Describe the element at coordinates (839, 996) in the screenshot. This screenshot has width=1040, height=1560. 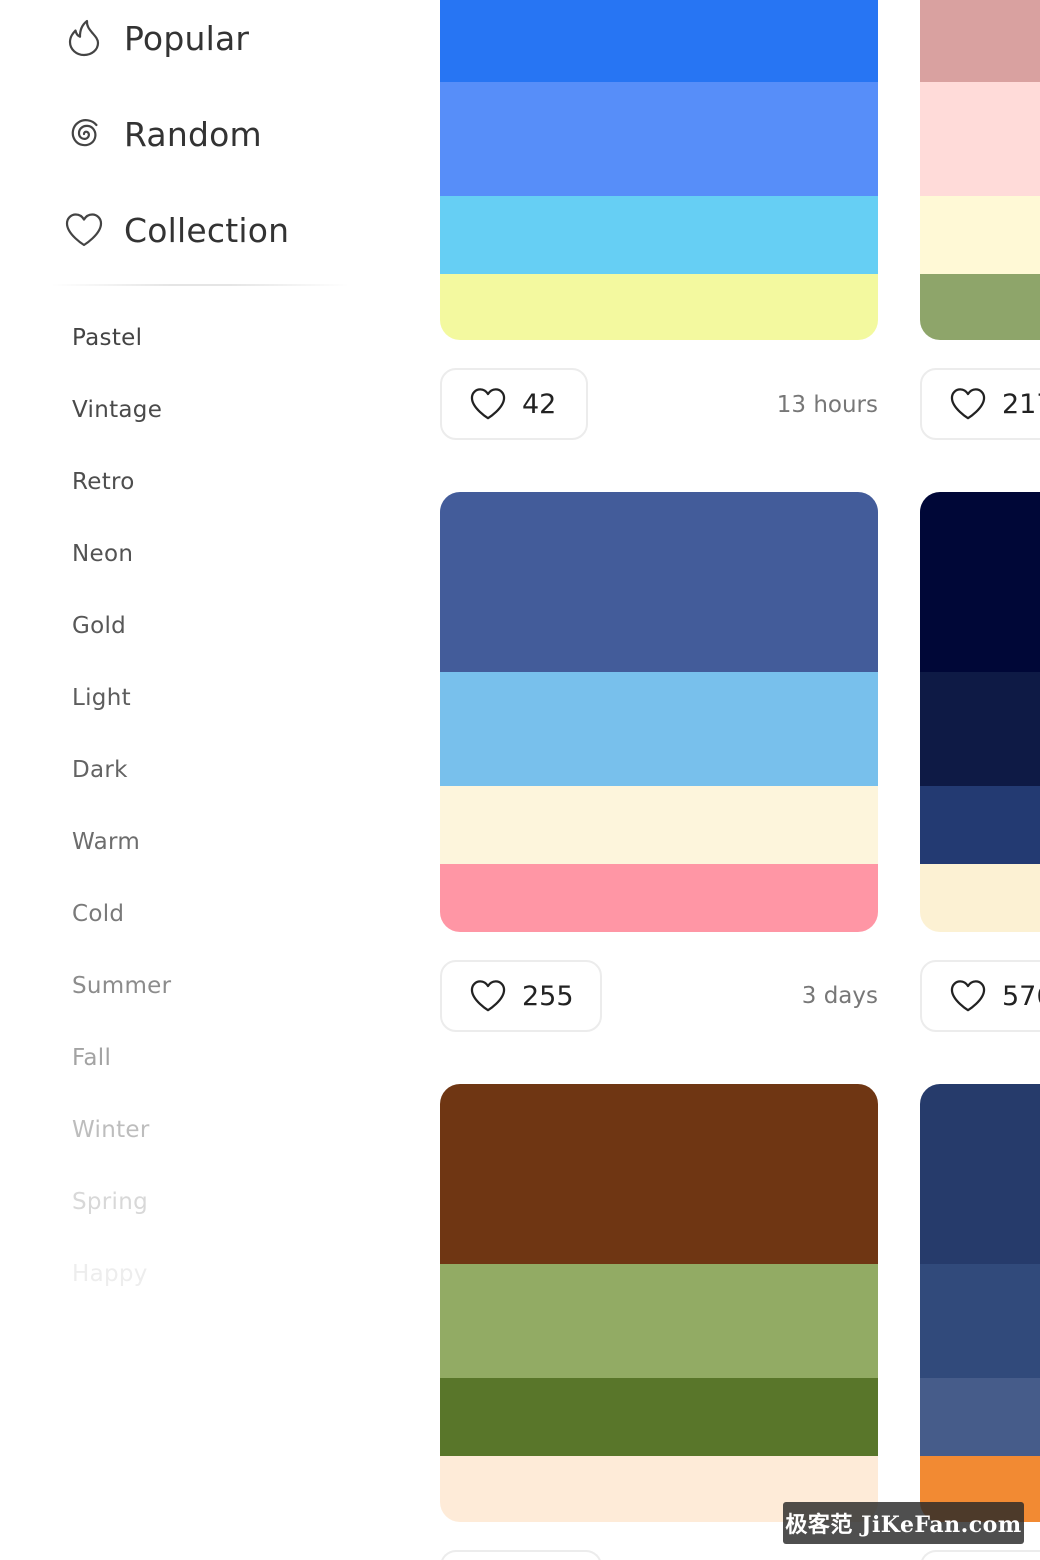
I see `palette-age: 3 days` at that location.